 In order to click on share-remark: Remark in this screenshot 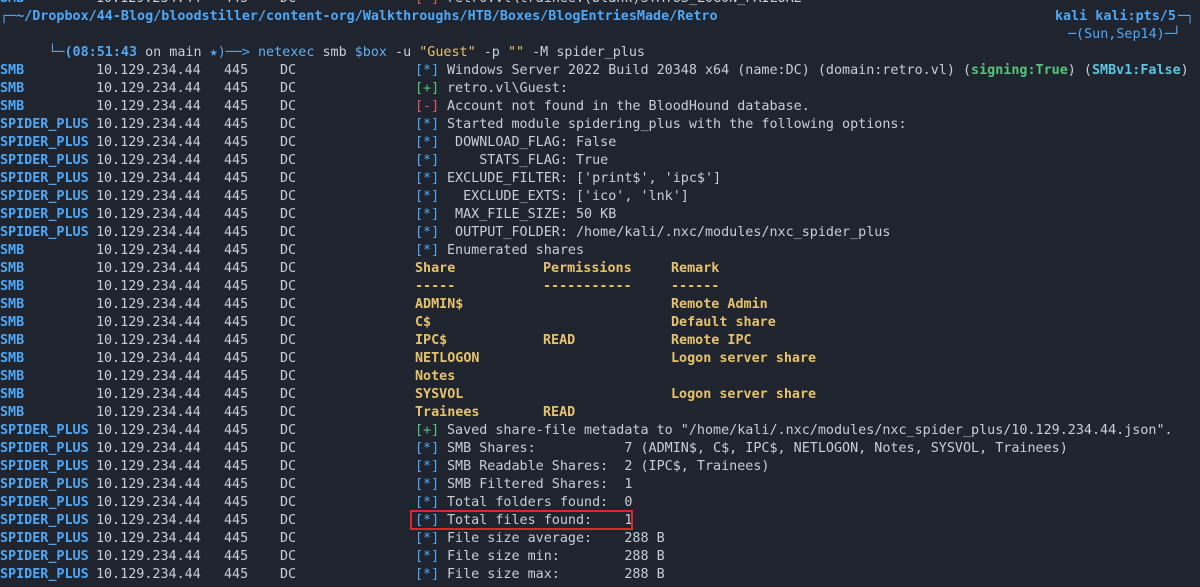, I will do `click(695, 268)`.